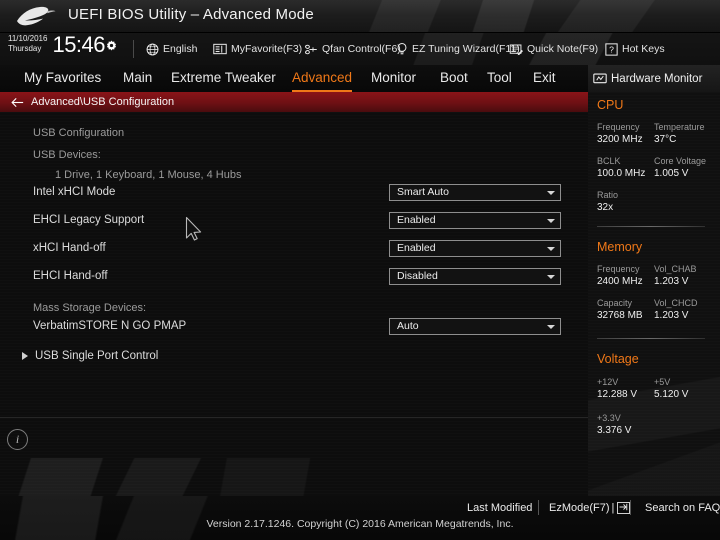 This screenshot has height=540, width=720. What do you see at coordinates (191, 14) in the screenshot?
I see `app-title: UEFI BIOS Utility – Advanced Mode` at bounding box center [191, 14].